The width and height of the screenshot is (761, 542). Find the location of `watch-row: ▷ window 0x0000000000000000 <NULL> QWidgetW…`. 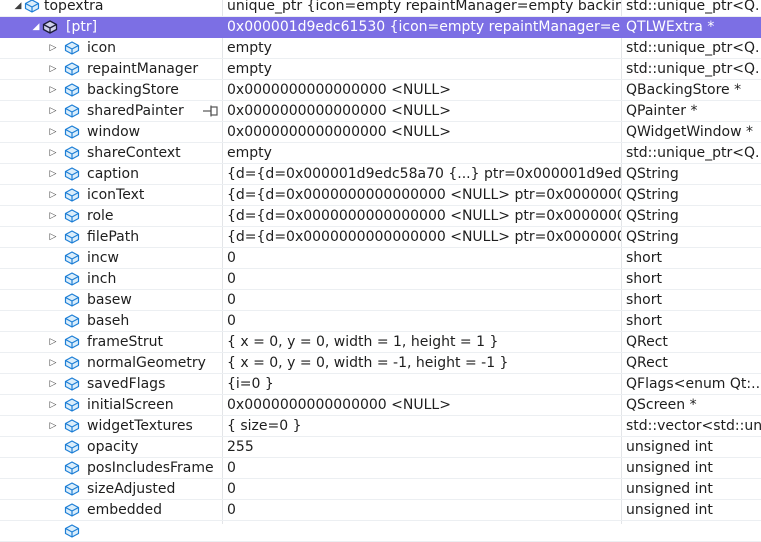

watch-row: ▷ window 0x0000000000000000 <NULL> QWidgetW… is located at coordinates (380, 132).